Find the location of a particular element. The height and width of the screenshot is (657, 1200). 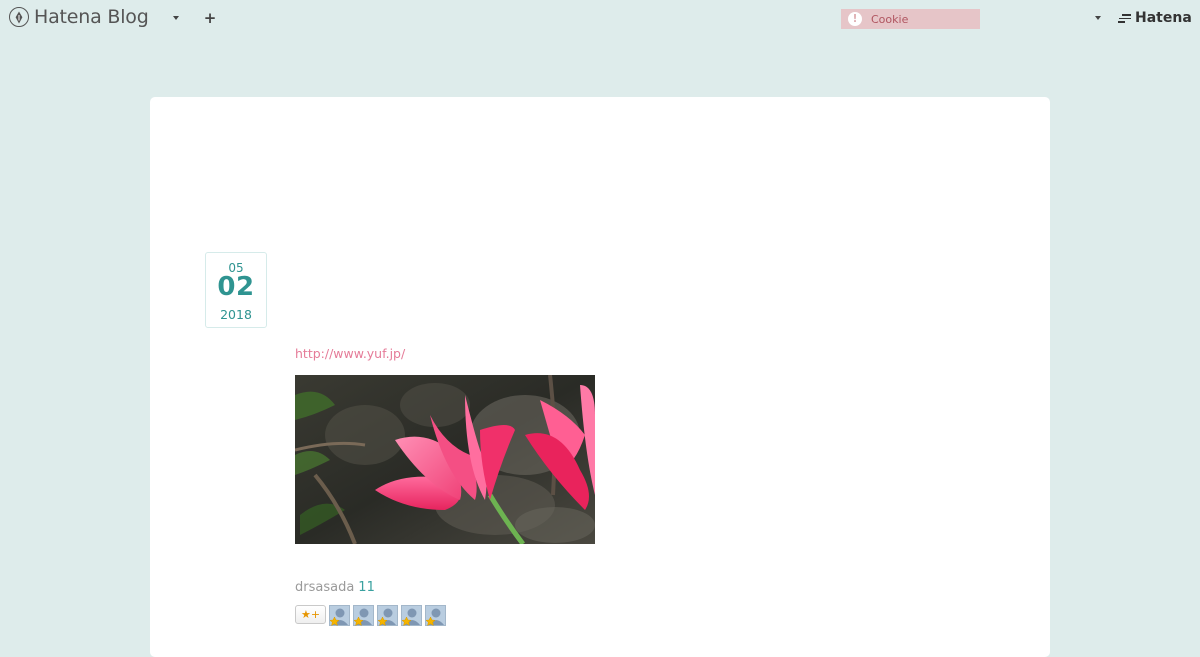

user-menu-dropdown is located at coordinates (1098, 18).